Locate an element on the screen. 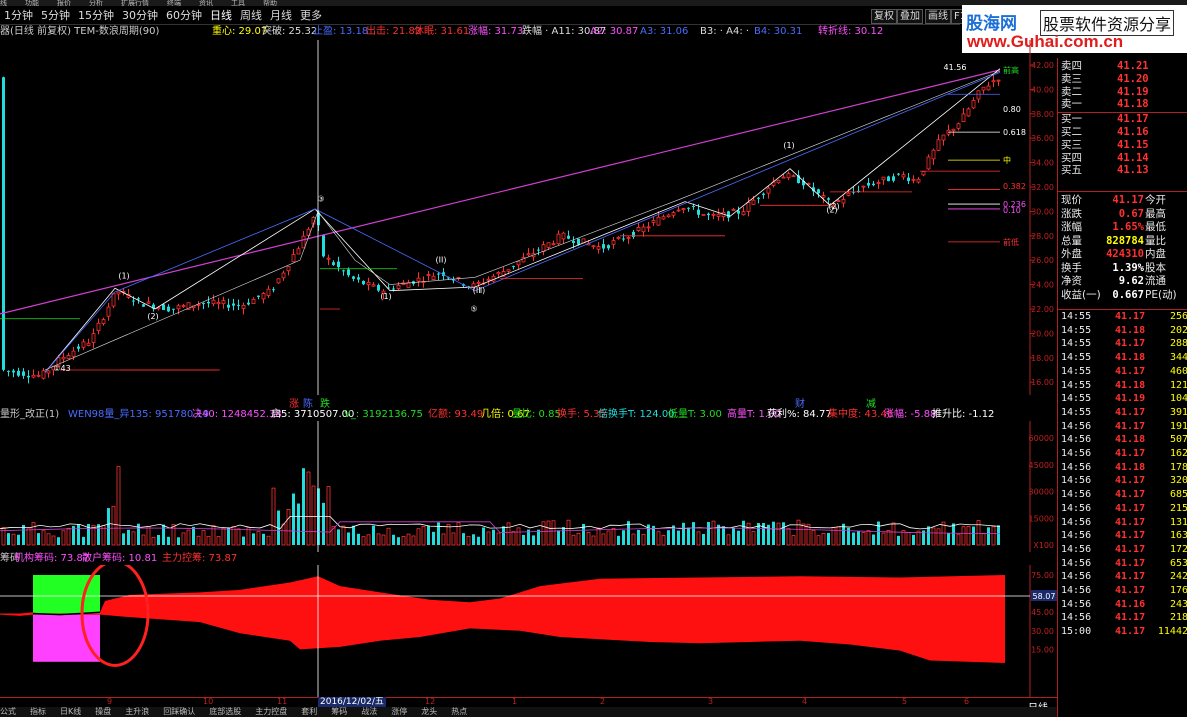  period-tab: 60分钟 is located at coordinates (184, 15).